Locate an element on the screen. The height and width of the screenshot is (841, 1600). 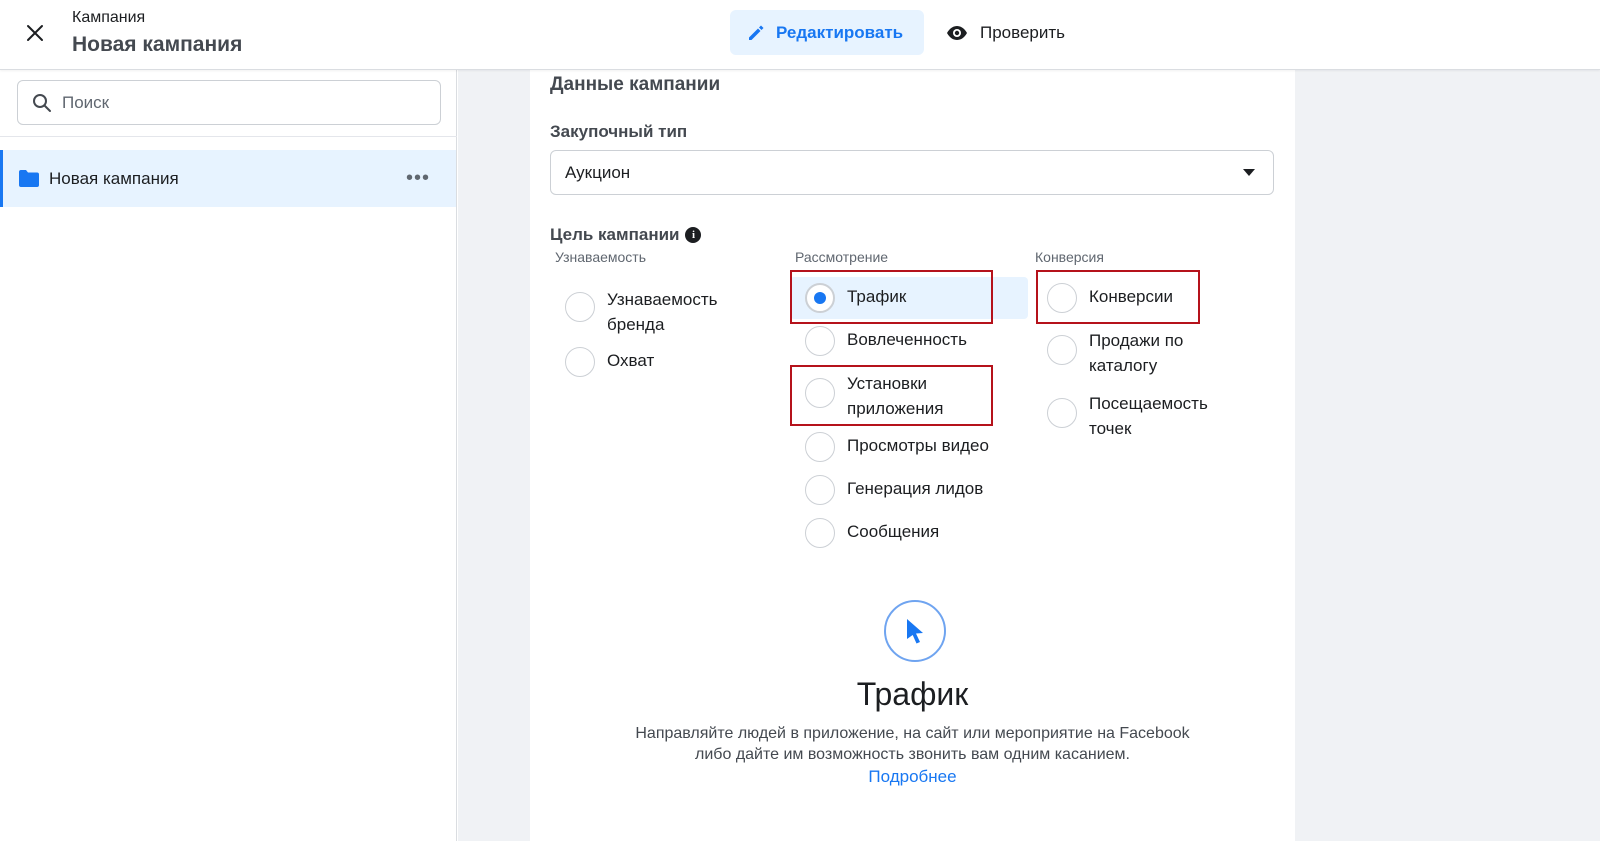
eye-icon is located at coordinates (957, 32).